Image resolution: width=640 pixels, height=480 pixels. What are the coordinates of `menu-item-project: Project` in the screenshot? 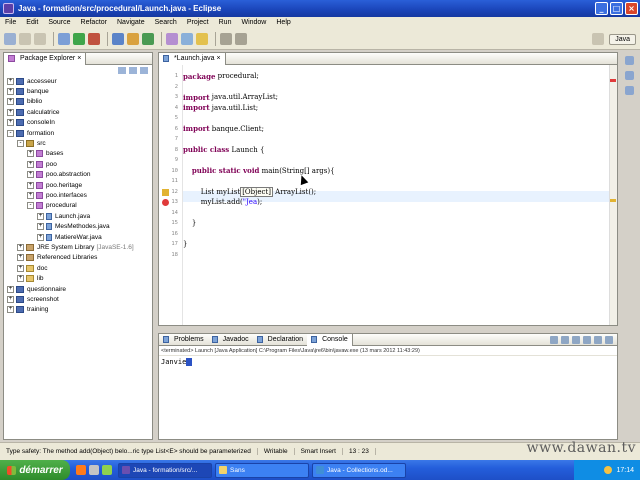 It's located at (198, 22).